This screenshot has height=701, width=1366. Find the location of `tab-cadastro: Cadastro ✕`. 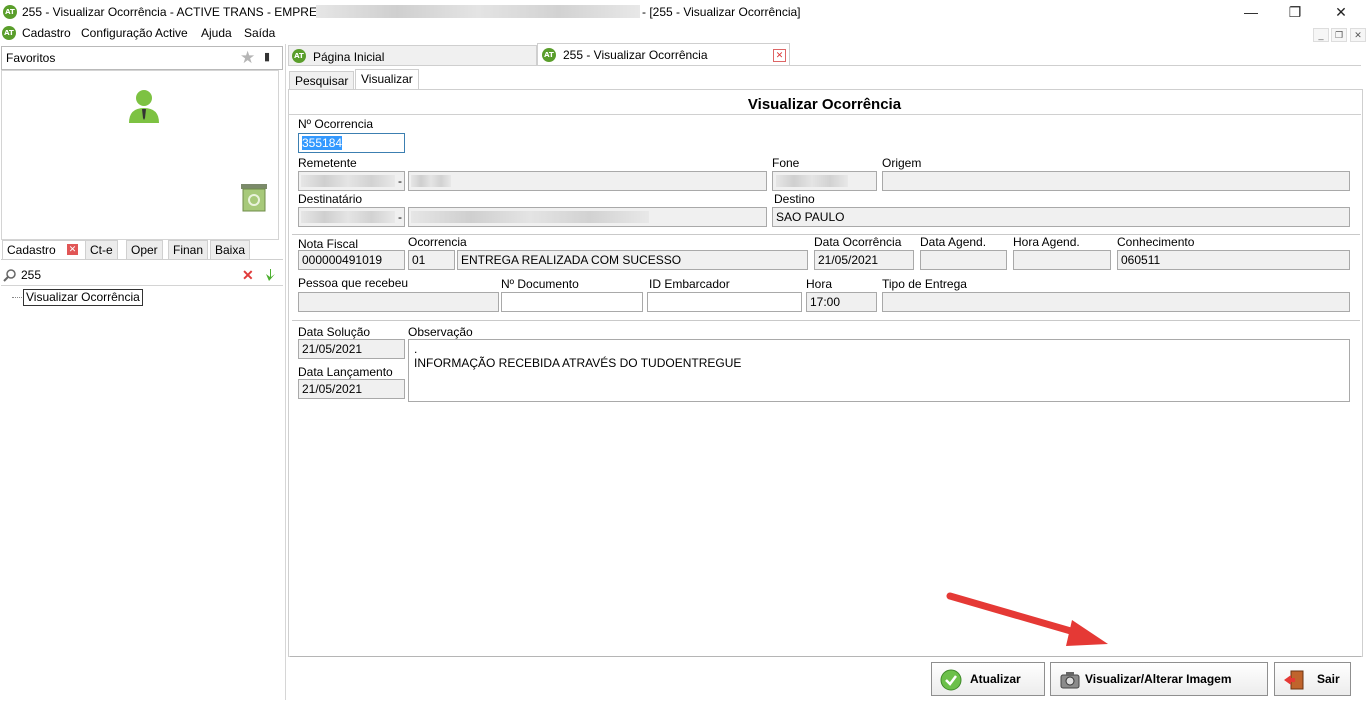

tab-cadastro: Cadastro ✕ is located at coordinates (47, 249).